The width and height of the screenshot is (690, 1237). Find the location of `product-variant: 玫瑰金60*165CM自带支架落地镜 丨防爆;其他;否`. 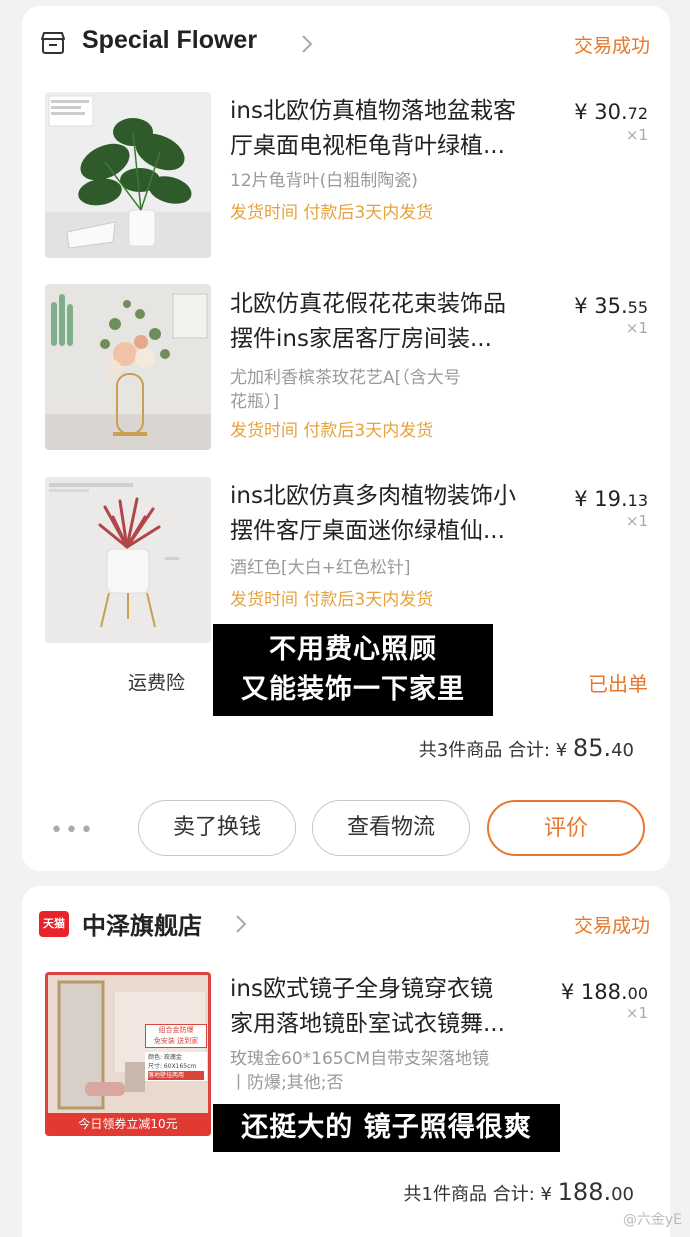

product-variant: 玫瑰金60*165CM自带支架落地镜 丨防爆;其他;否 is located at coordinates (360, 1071).